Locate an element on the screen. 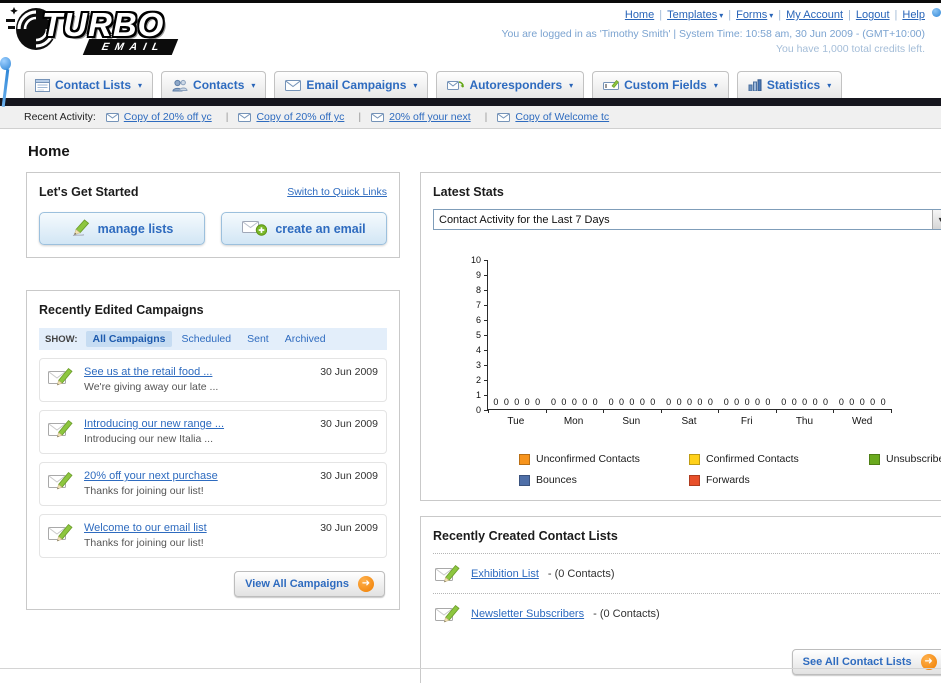 The height and width of the screenshot is (683, 941). recent-activity-item: Copy of Welcome tc is located at coordinates (553, 117).